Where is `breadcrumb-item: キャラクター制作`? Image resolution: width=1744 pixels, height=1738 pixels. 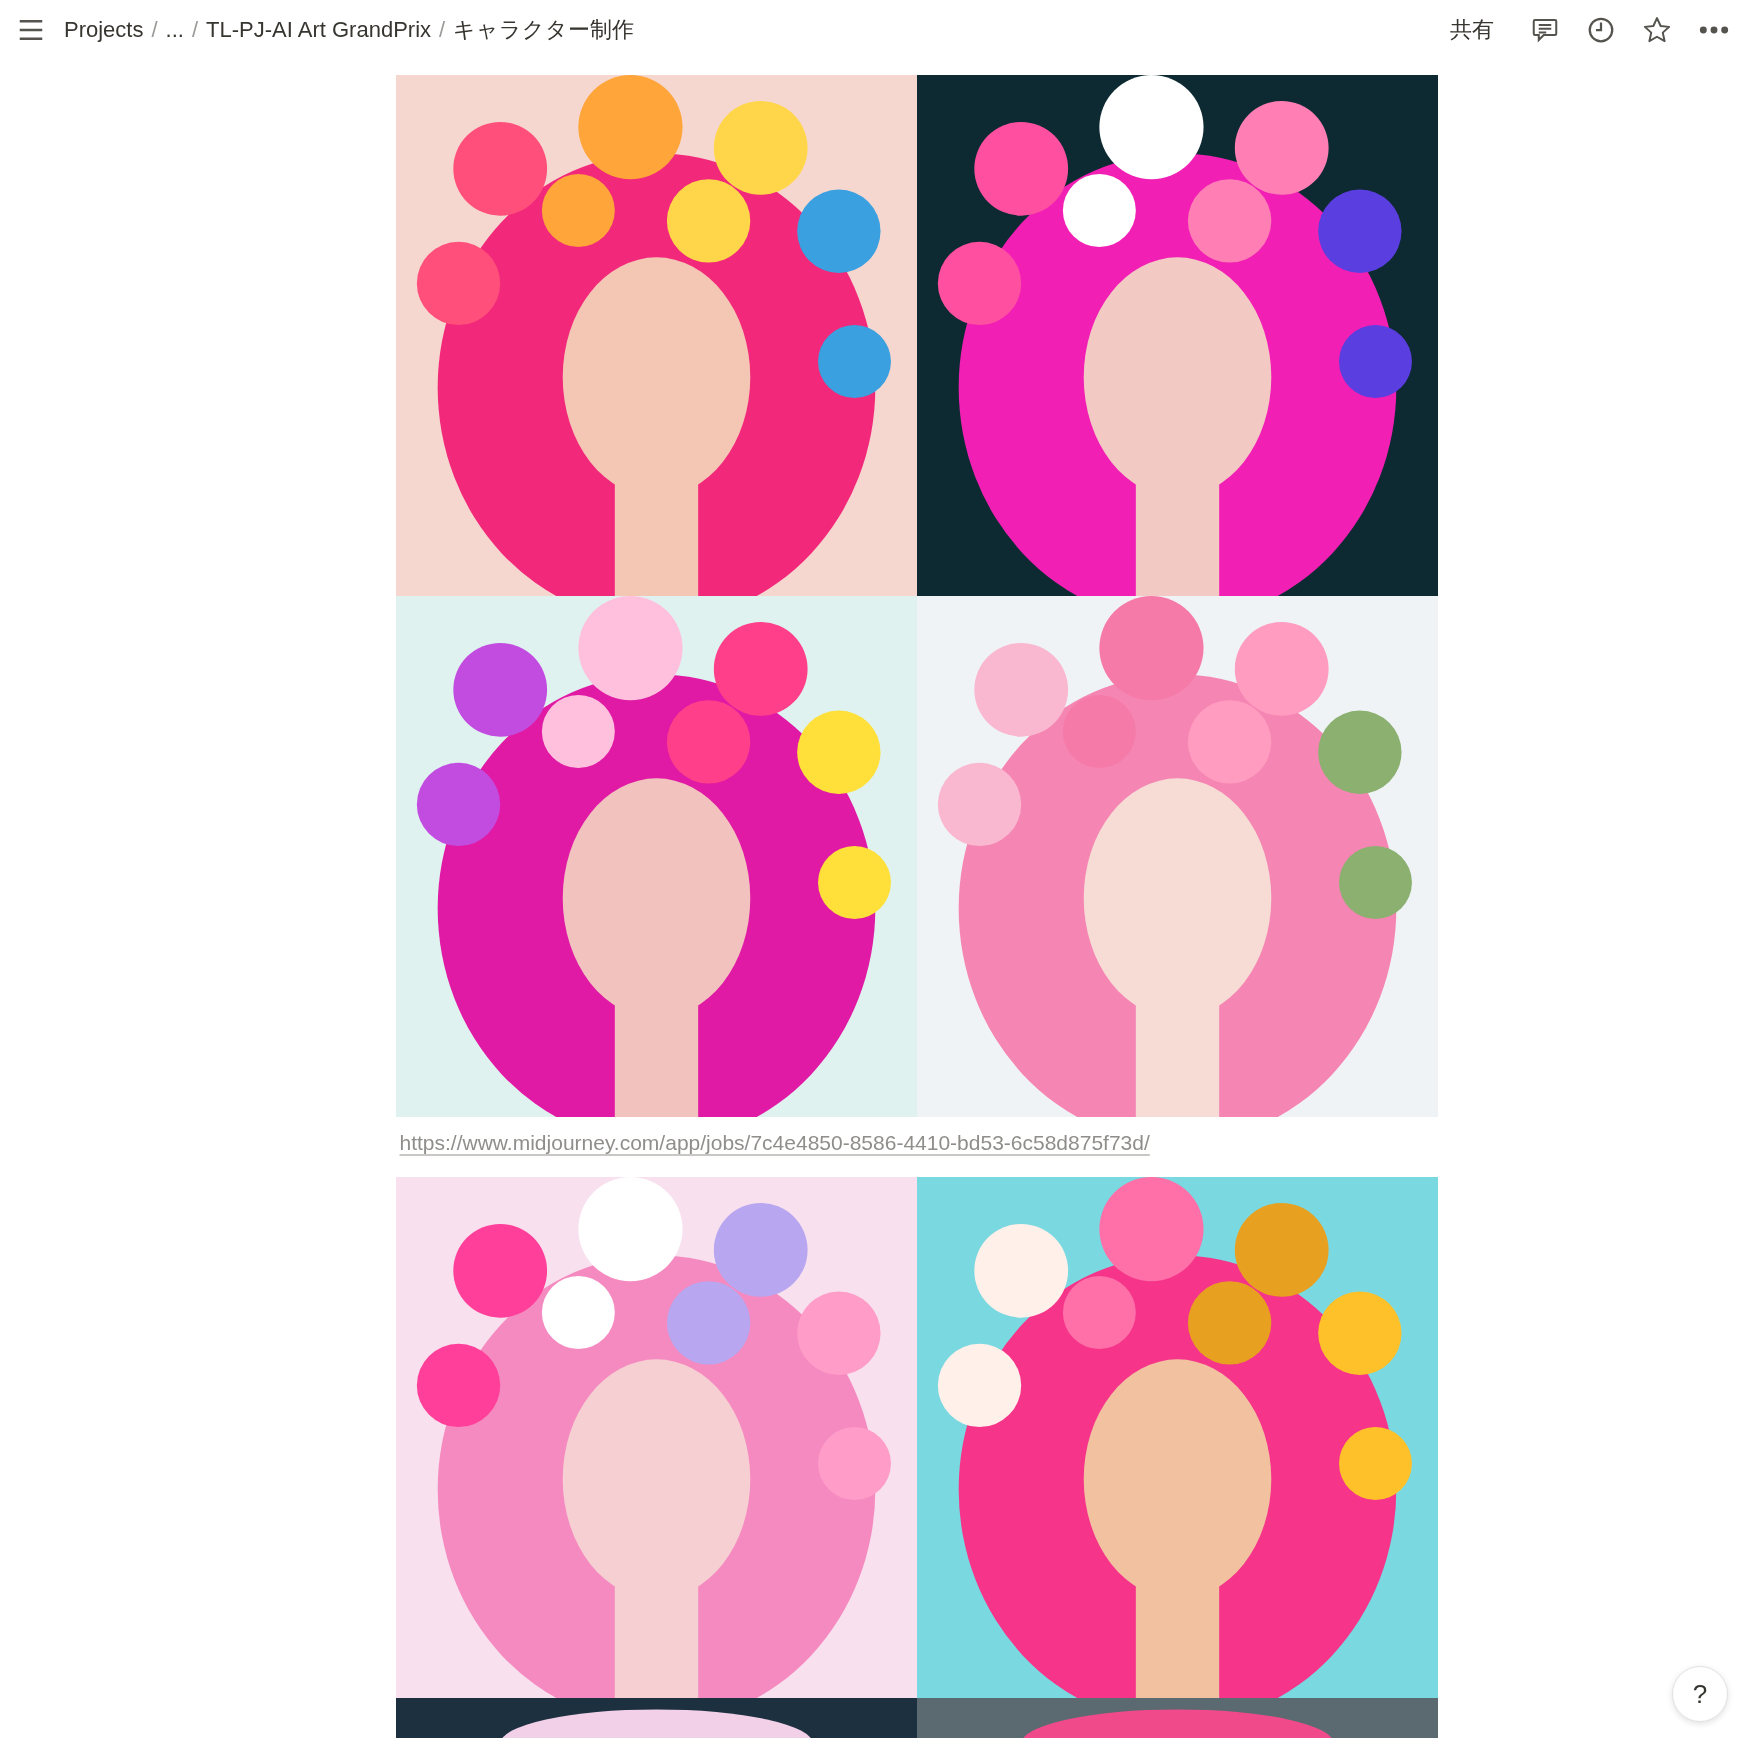
breadcrumb-item: キャラクター制作 is located at coordinates (544, 30).